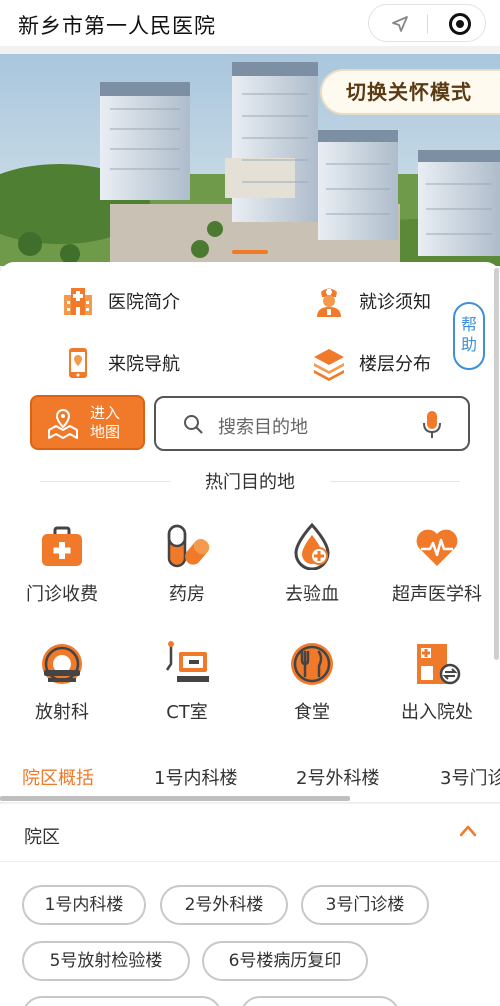  Describe the element at coordinates (468, 830) in the screenshot. I see `chevron-up-icon` at that location.